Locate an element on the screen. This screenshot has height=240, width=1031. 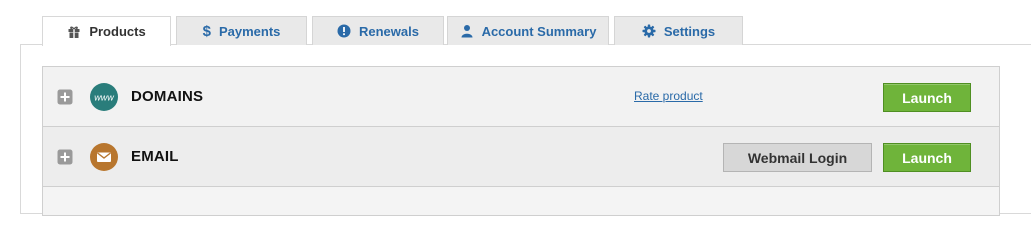
tab-label: Products is located at coordinates (117, 31).